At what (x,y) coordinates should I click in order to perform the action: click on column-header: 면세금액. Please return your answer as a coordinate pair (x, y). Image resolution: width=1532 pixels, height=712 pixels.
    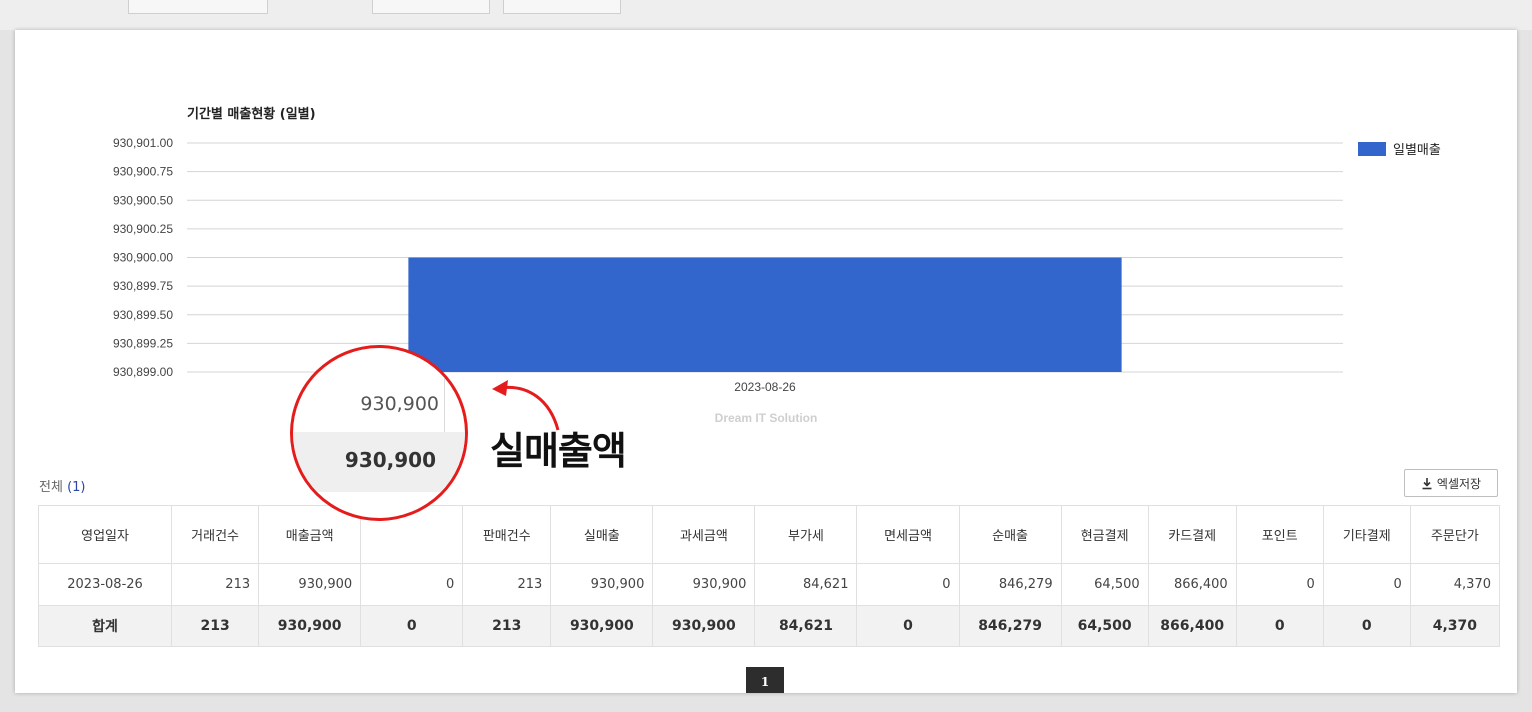
    Looking at the image, I should click on (908, 534).